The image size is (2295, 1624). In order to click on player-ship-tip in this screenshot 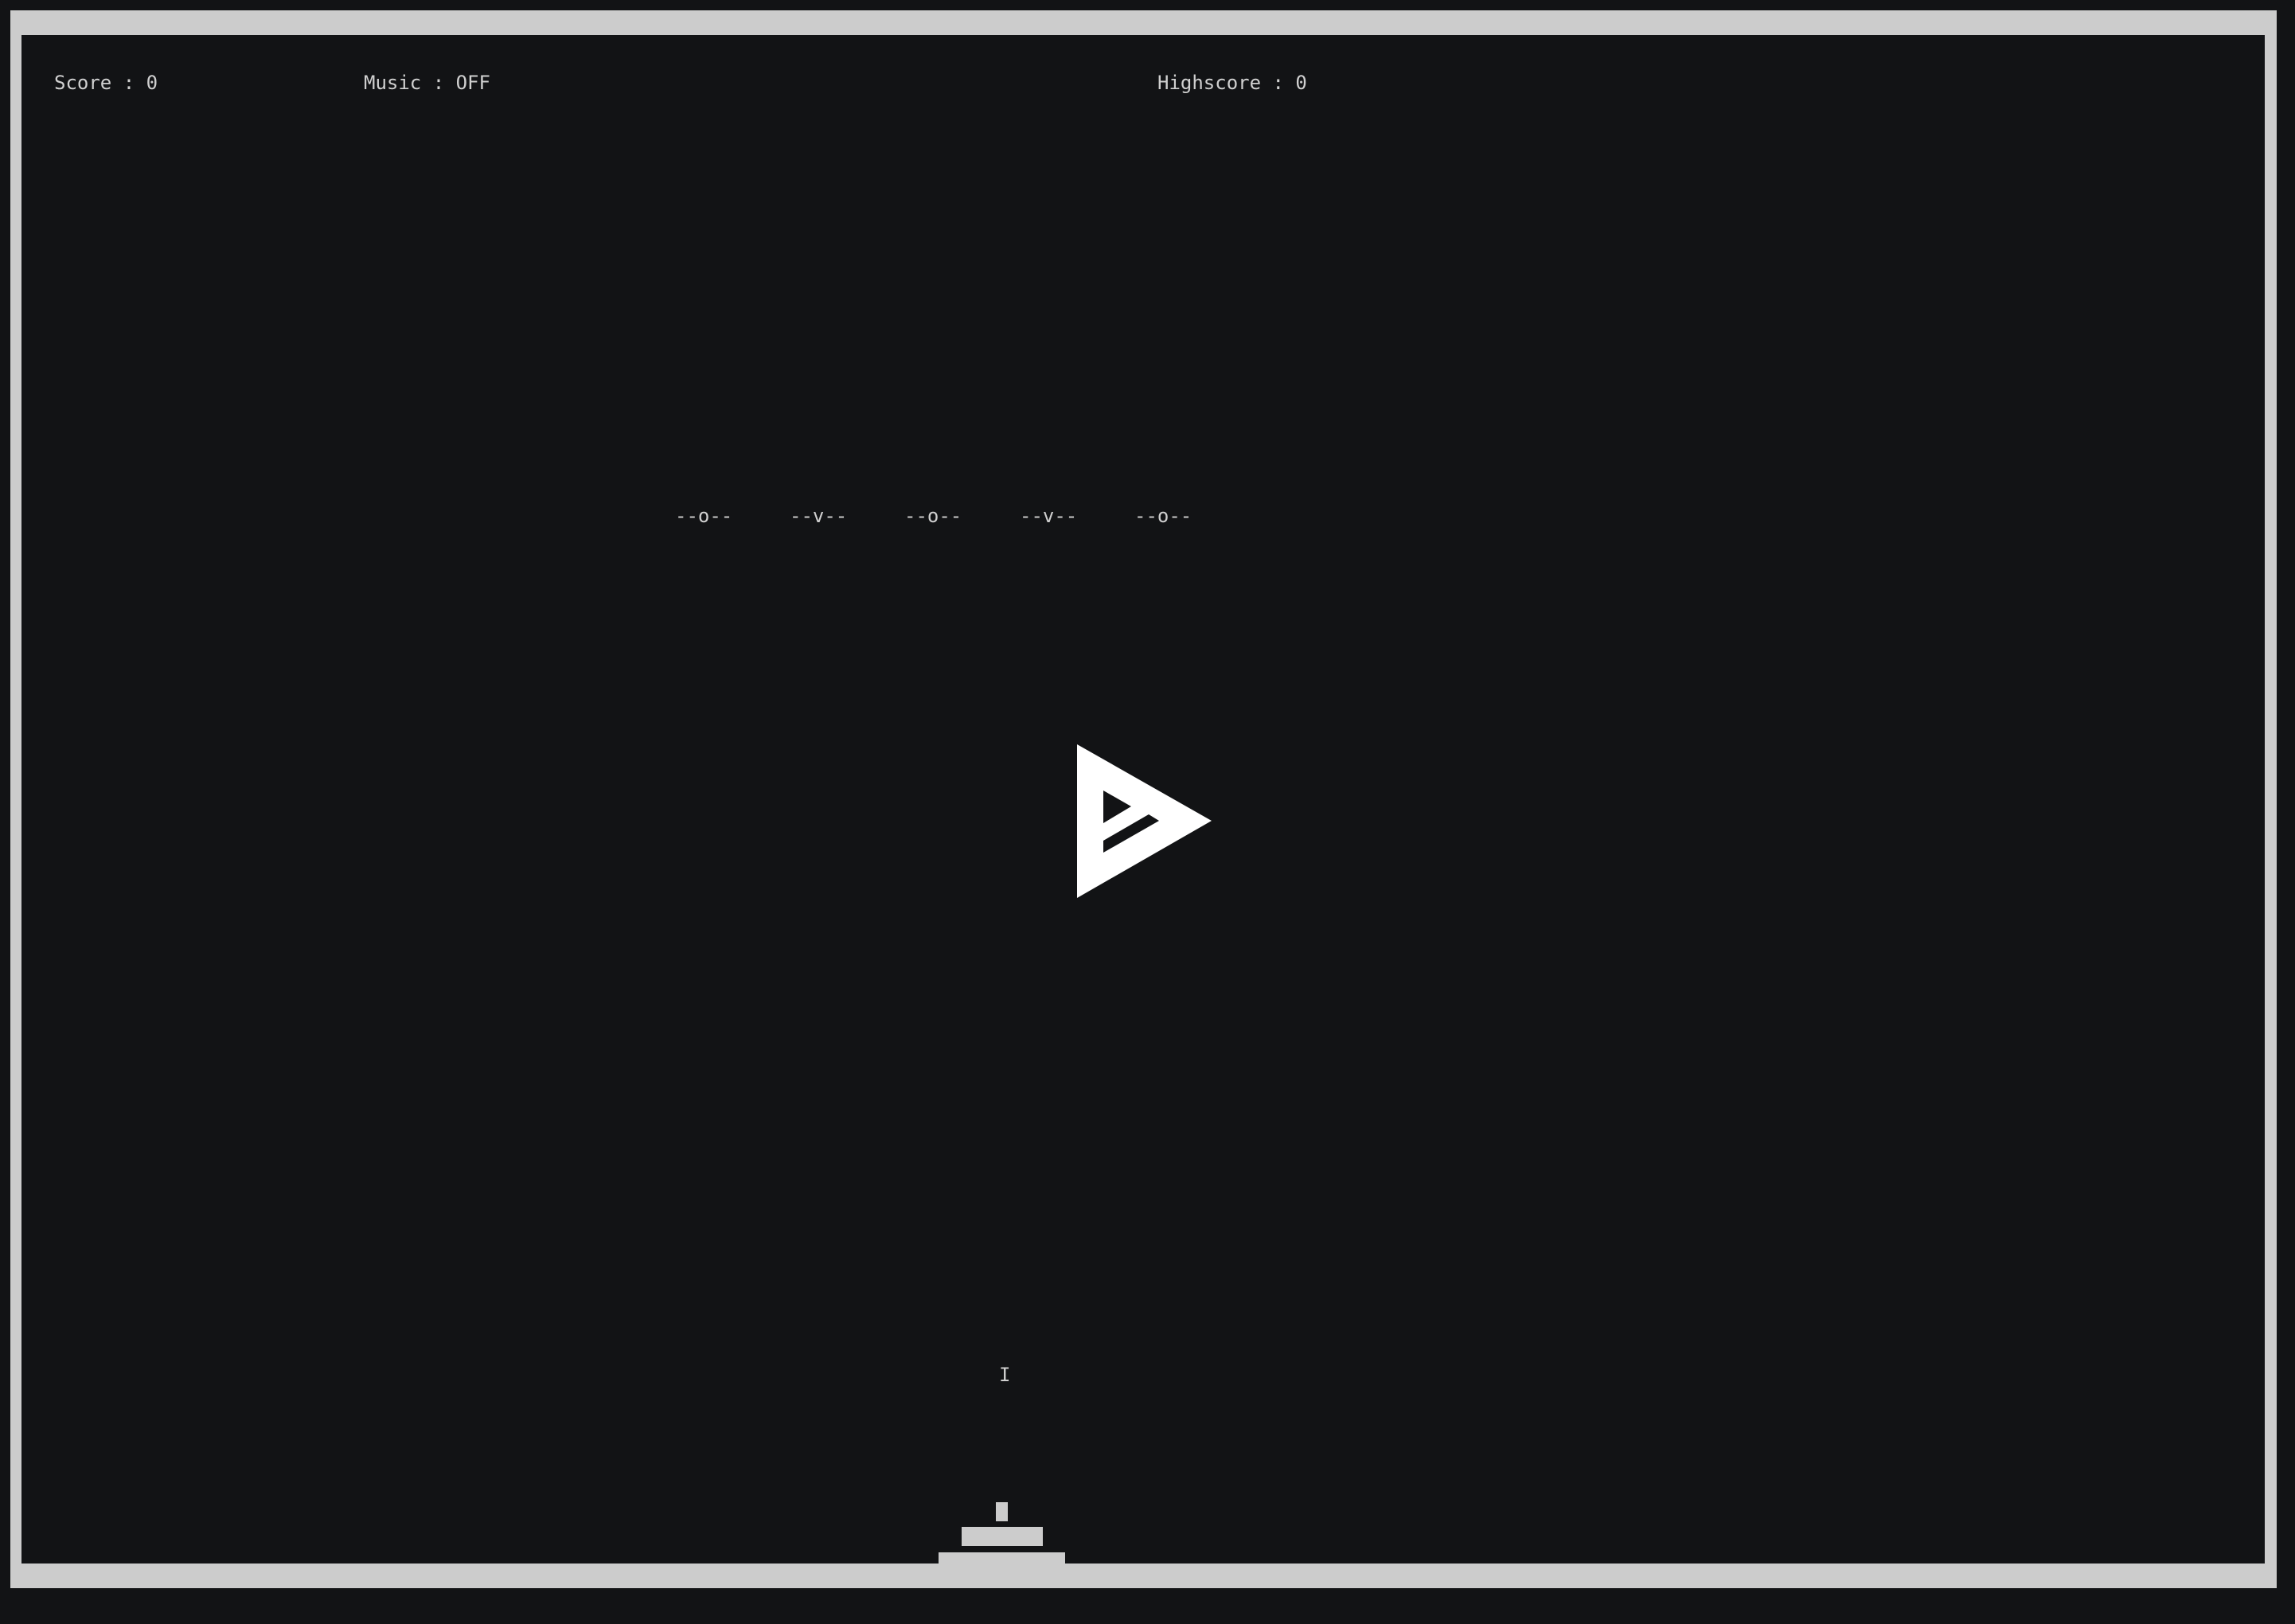, I will do `click(1002, 1511)`.